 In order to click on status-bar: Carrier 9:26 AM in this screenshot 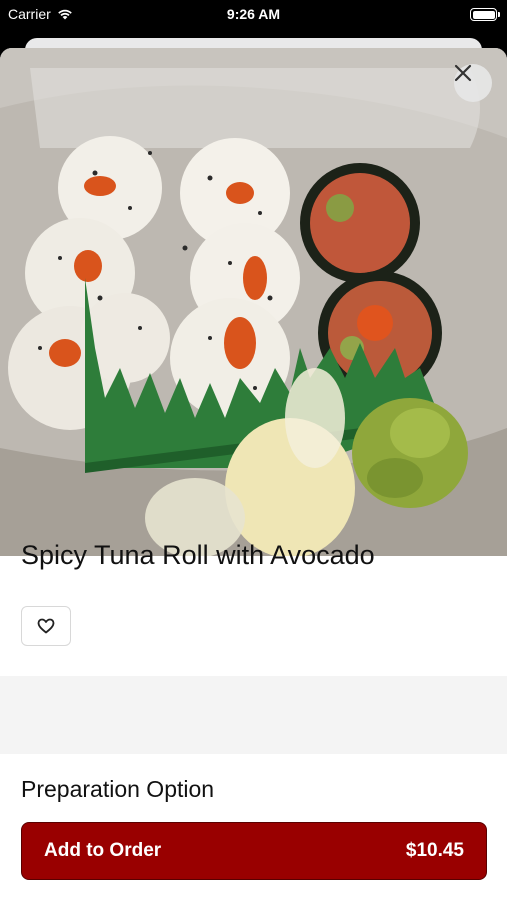, I will do `click(253, 15)`.